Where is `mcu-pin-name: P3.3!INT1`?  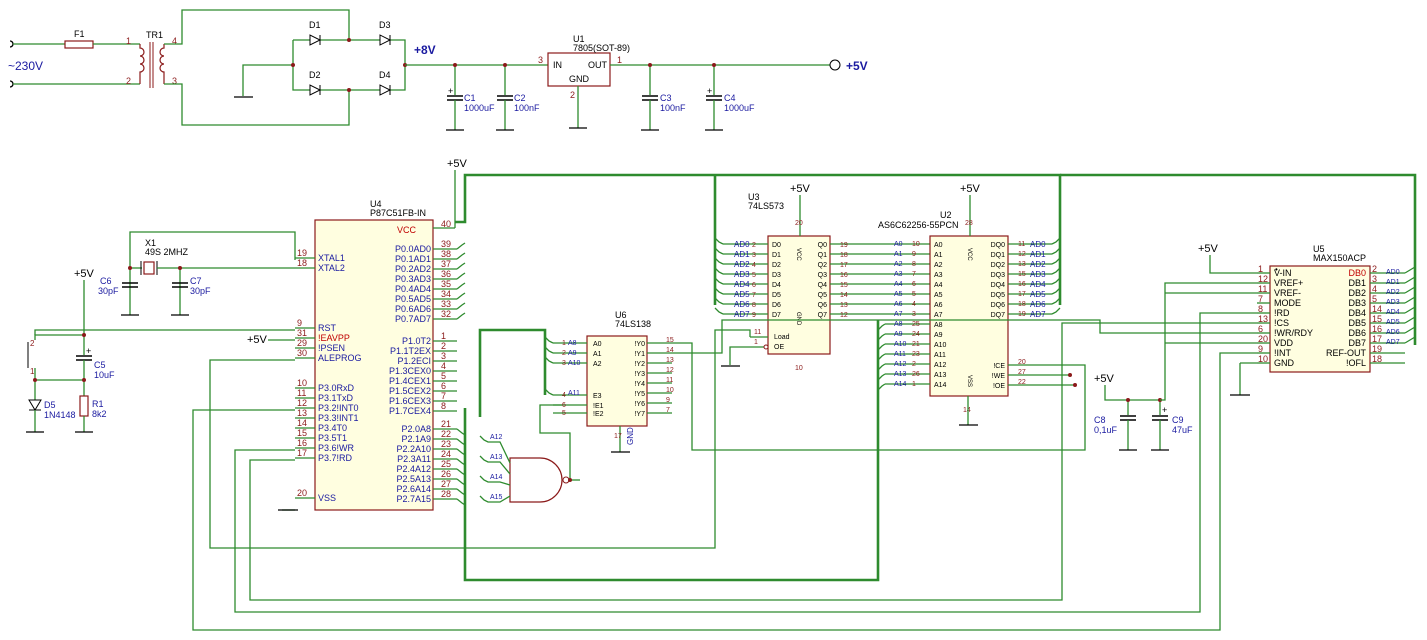
mcu-pin-name: P3.3!INT1 is located at coordinates (338, 418).